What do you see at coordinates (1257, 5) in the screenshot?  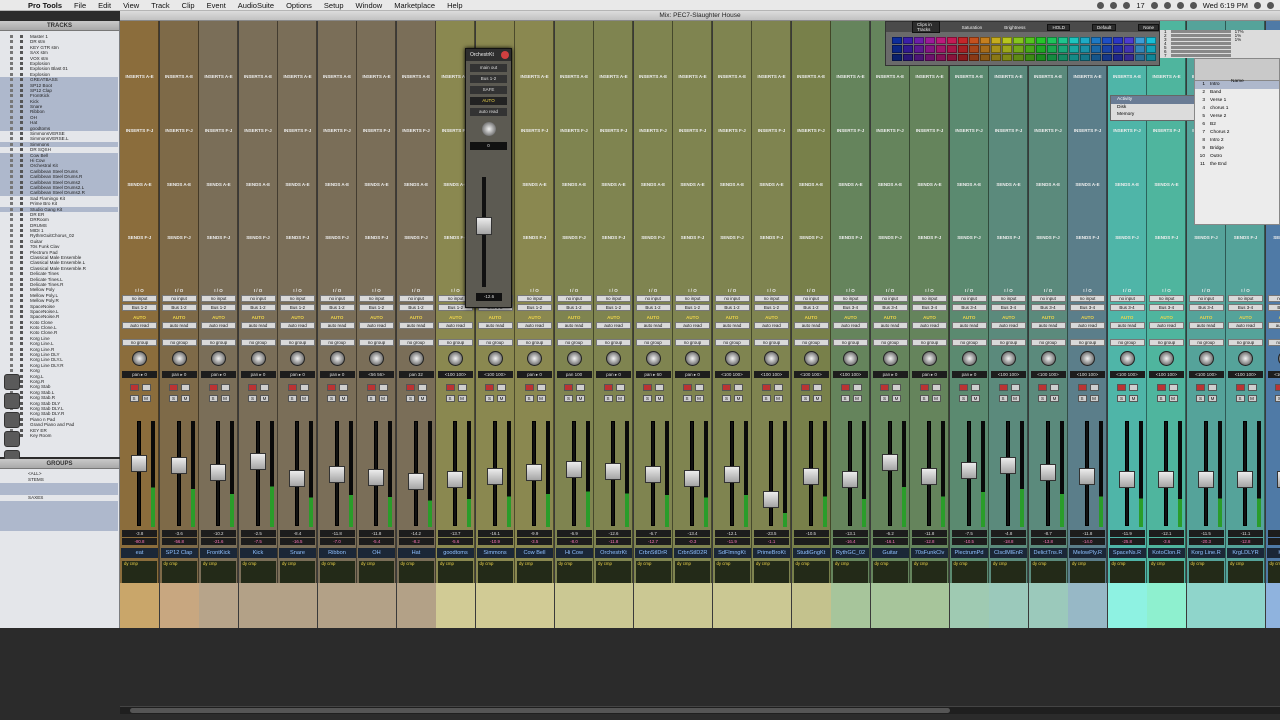 I see `search-icon` at bounding box center [1257, 5].